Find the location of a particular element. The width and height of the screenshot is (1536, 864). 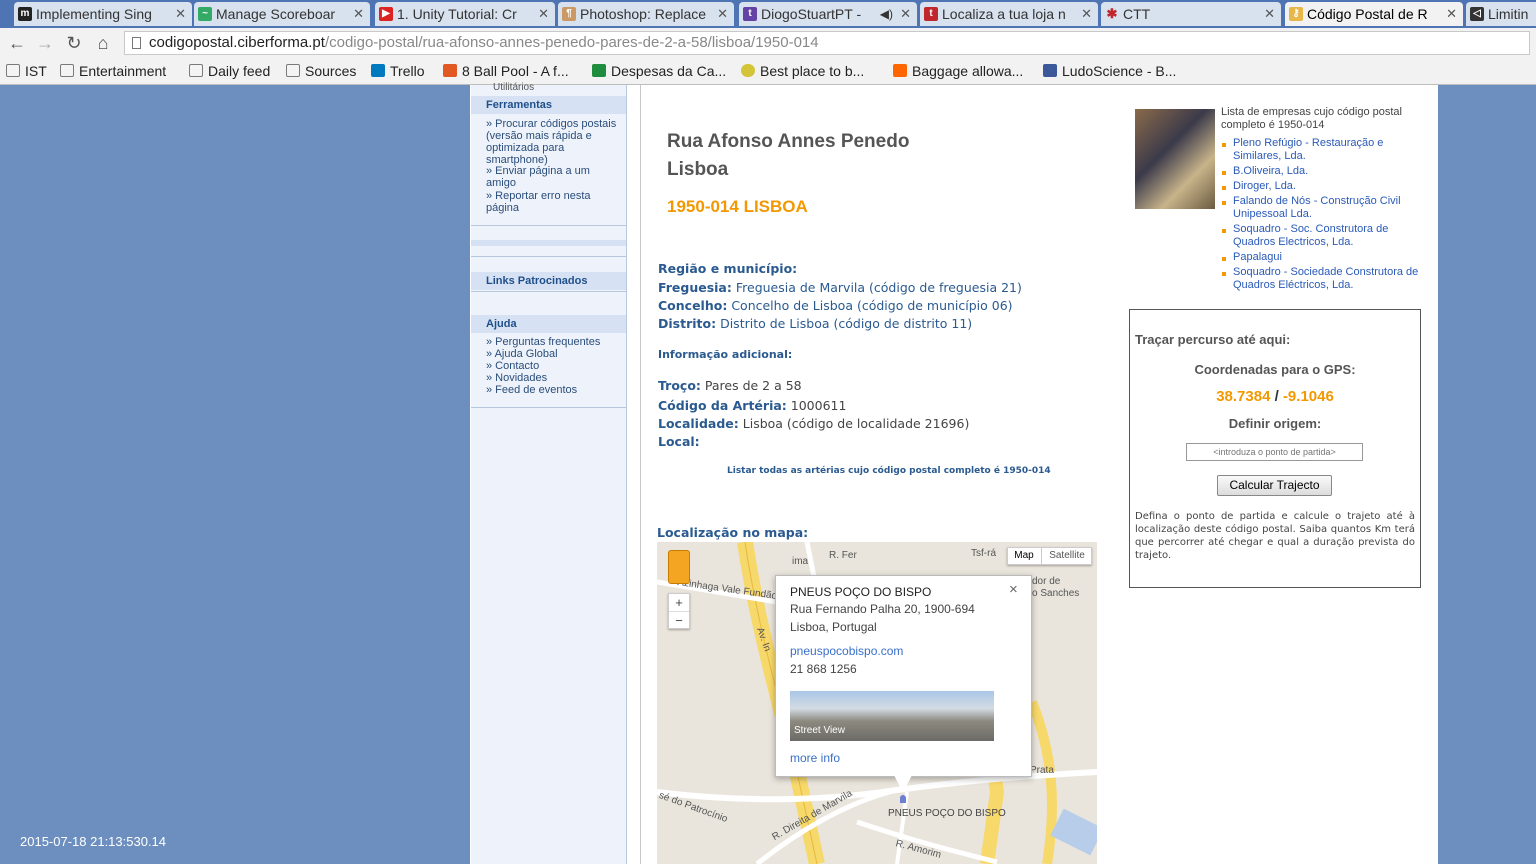

bullet-icon is located at coordinates (1224, 173).